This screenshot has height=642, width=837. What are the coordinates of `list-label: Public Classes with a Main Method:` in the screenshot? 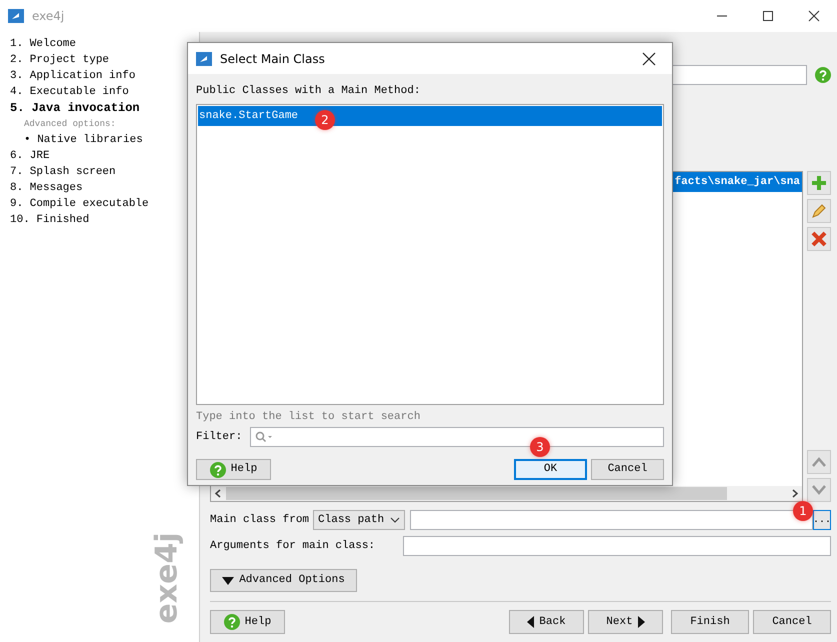 It's located at (309, 91).